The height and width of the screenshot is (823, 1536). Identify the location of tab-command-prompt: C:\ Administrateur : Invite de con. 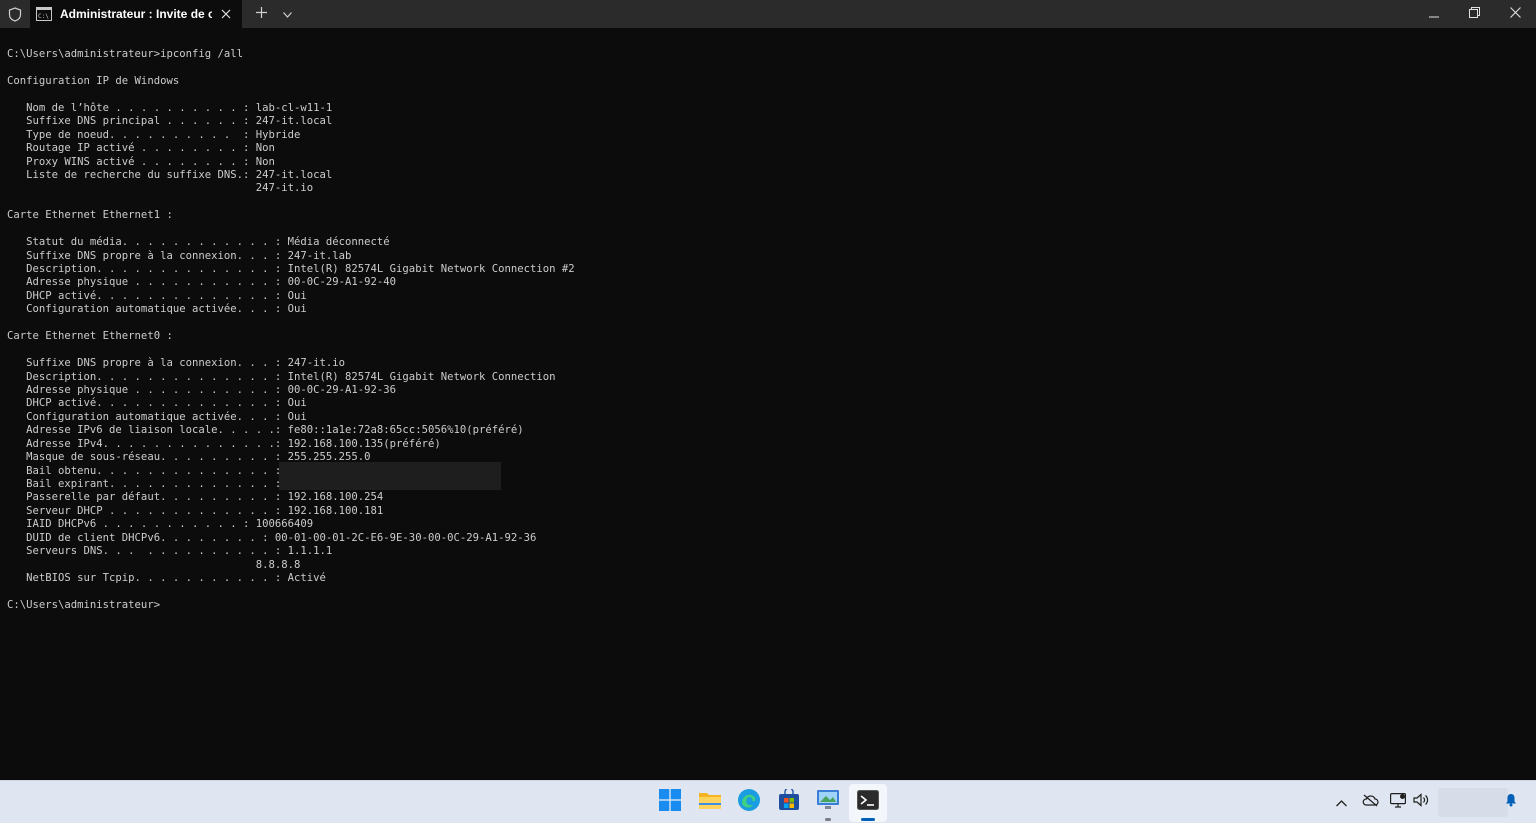
(136, 14).